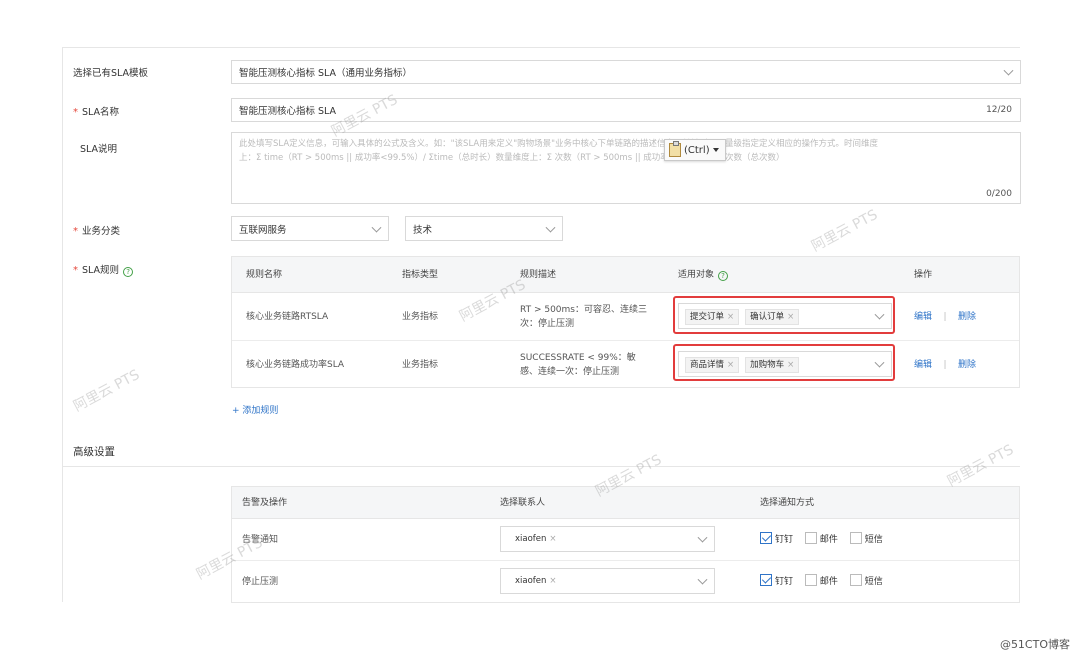 This screenshot has width=1080, height=662. I want to click on alarm-action: 告警通知, so click(260, 540).